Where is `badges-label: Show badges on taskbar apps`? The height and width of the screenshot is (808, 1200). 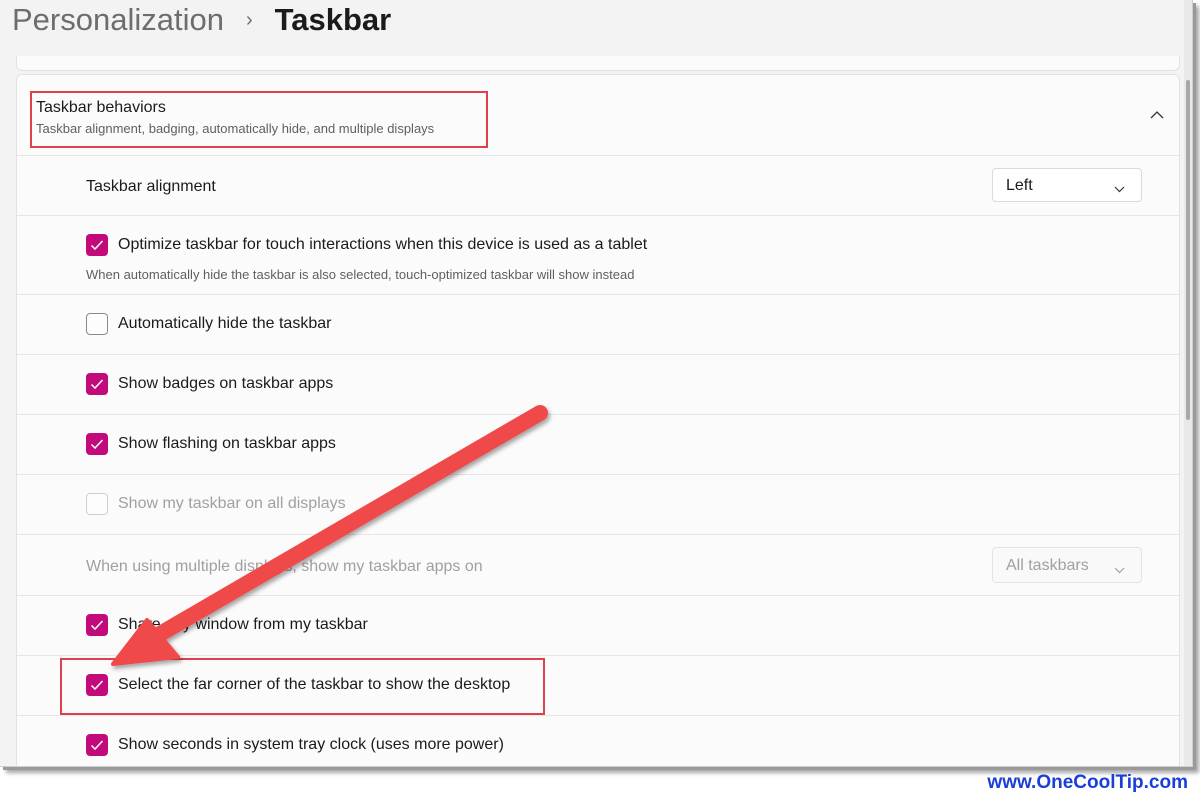 badges-label: Show badges on taskbar apps is located at coordinates (226, 383).